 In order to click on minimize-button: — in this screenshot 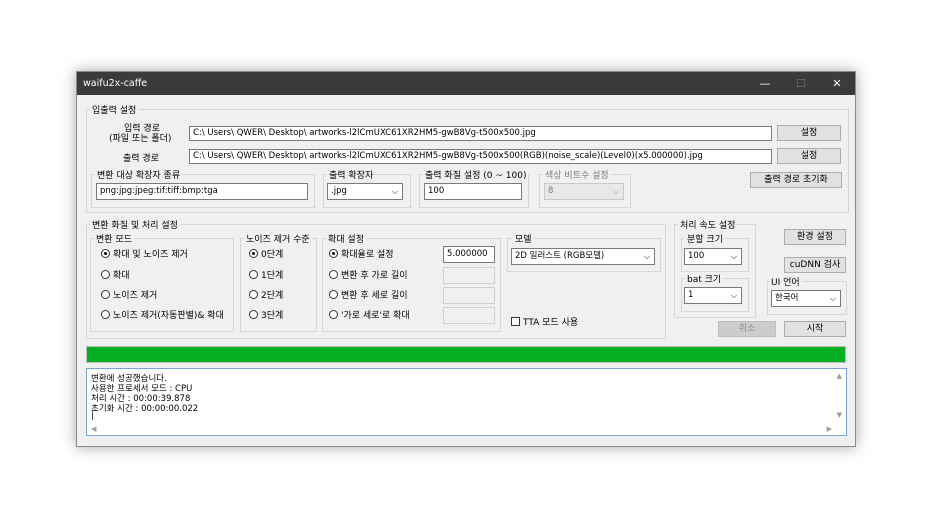, I will do `click(765, 83)`.